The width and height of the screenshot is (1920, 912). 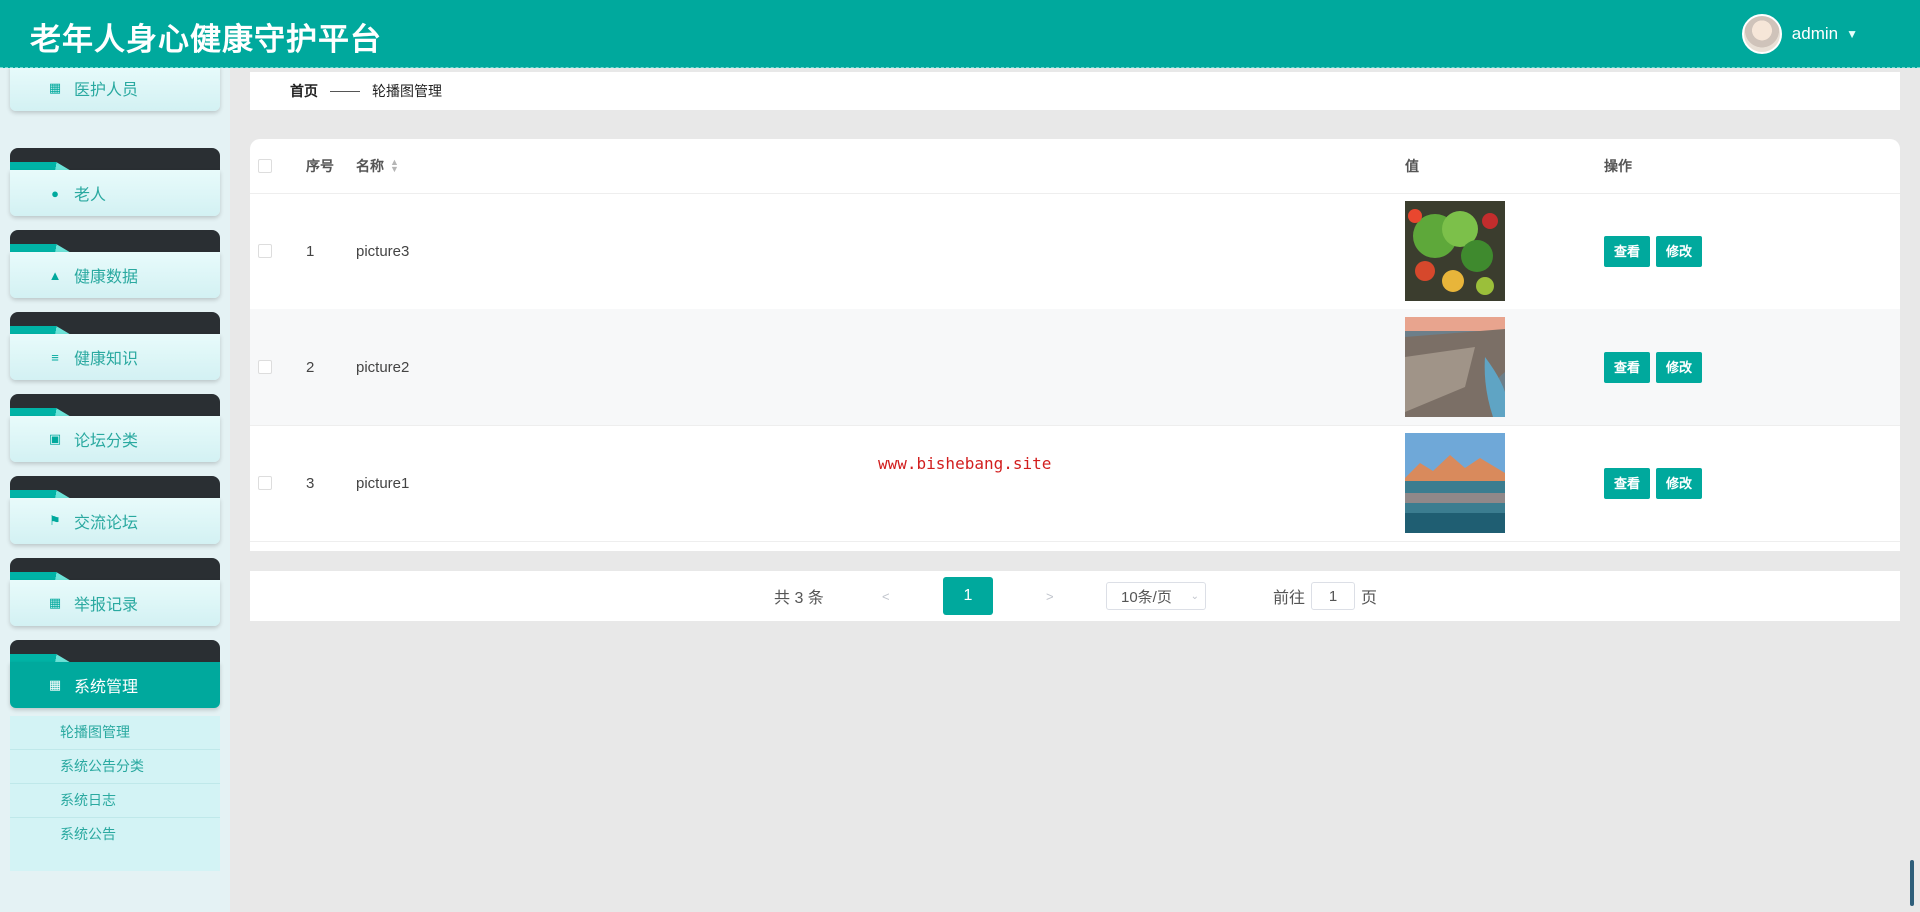 I want to click on row-index: 1, so click(x=310, y=251).